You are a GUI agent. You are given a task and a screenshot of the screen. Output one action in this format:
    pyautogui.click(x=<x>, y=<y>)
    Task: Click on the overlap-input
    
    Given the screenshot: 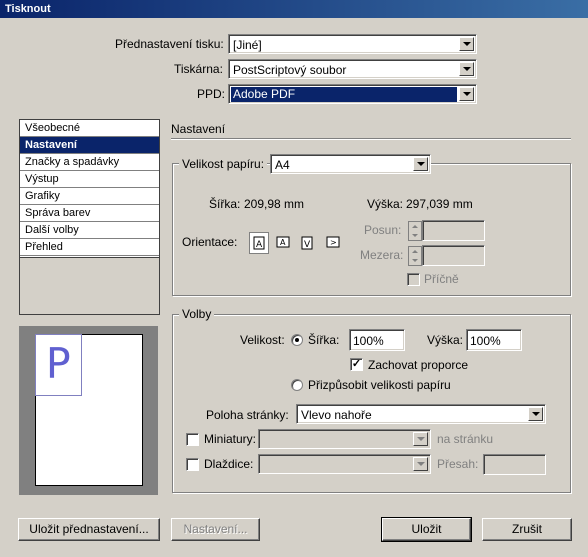 What is the action you would take?
    pyautogui.click(x=514, y=464)
    